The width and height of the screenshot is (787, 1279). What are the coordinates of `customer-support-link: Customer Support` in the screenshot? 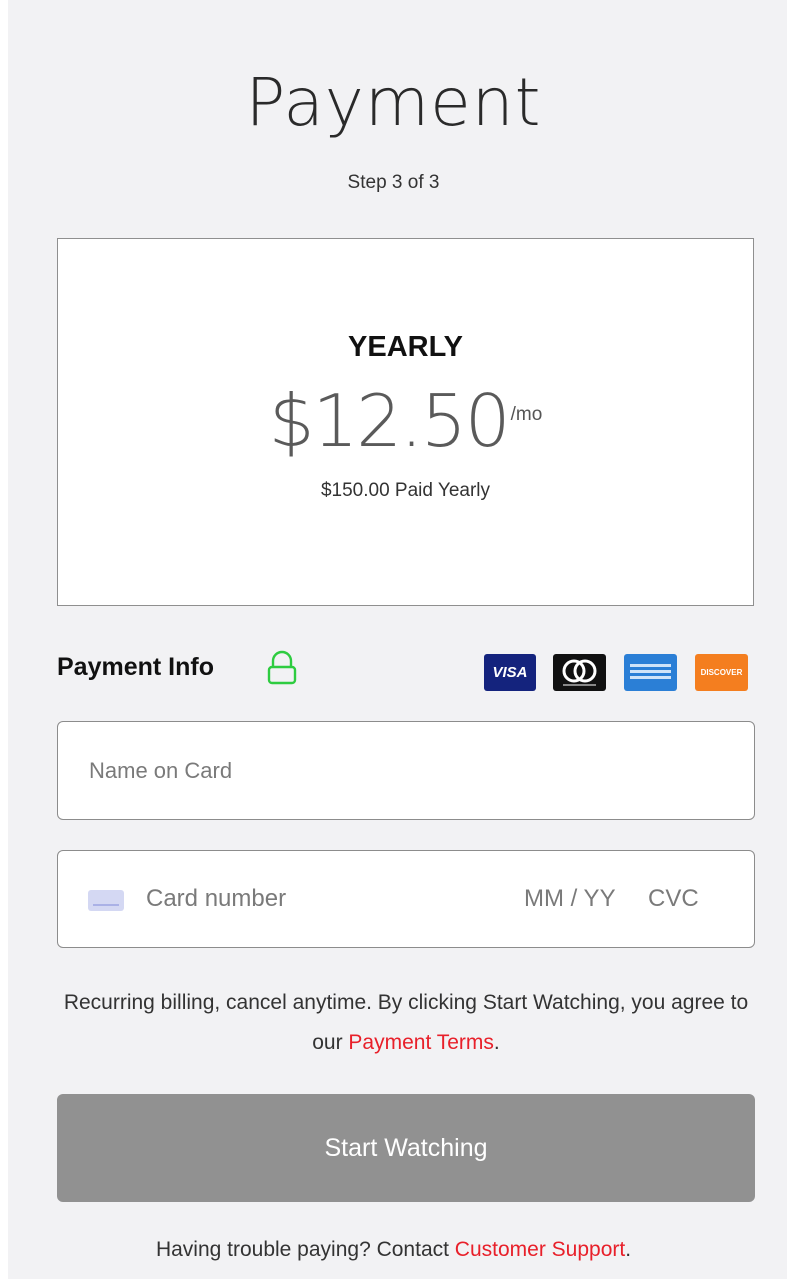 It's located at (540, 1249).